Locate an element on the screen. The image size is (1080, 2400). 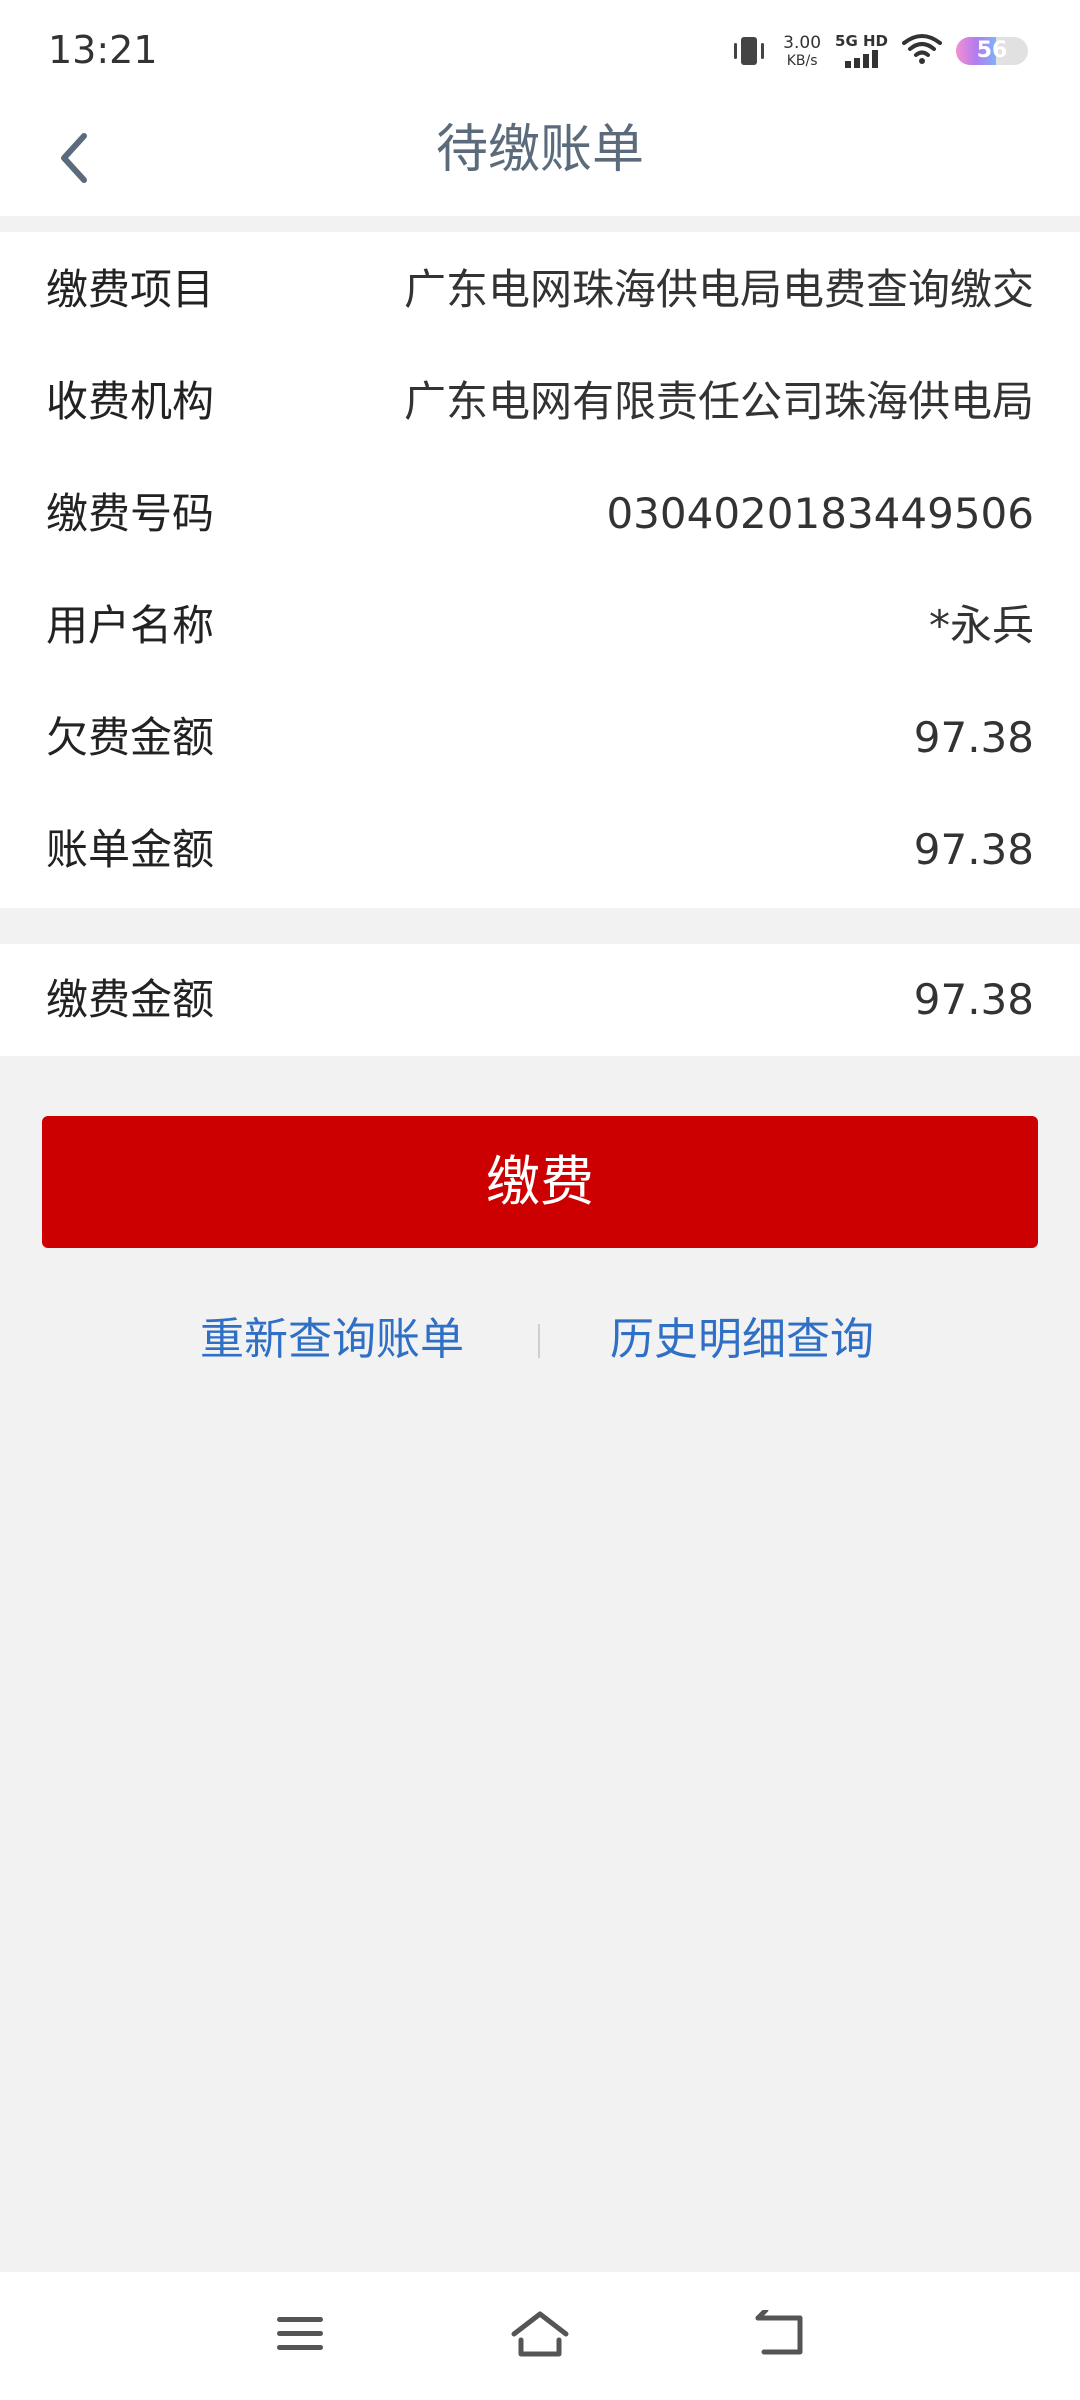
row-value: 0304020183449506 is located at coordinates (820, 513).